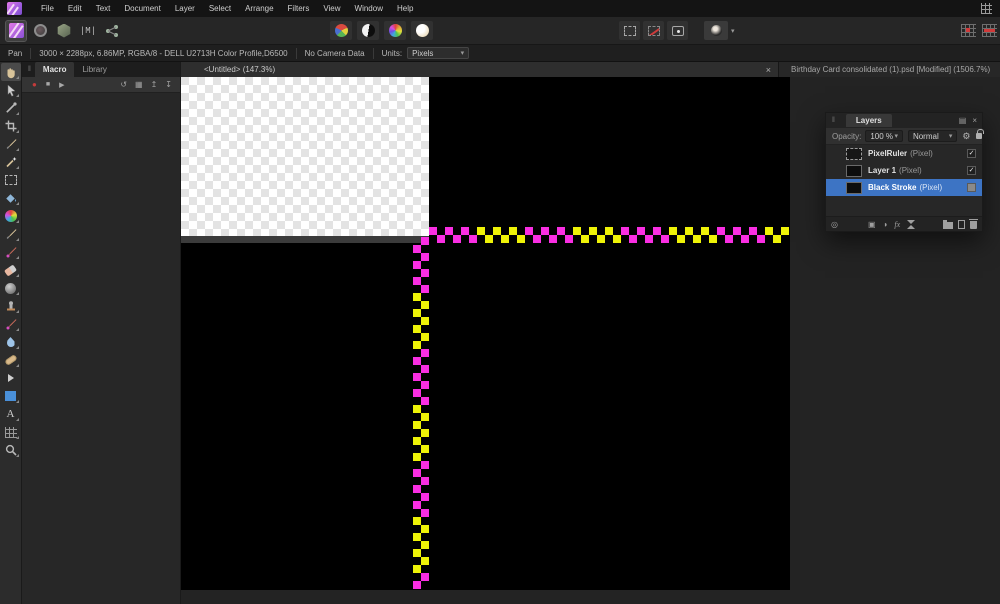  I want to click on live-filter-icon: fx, so click(897, 224).